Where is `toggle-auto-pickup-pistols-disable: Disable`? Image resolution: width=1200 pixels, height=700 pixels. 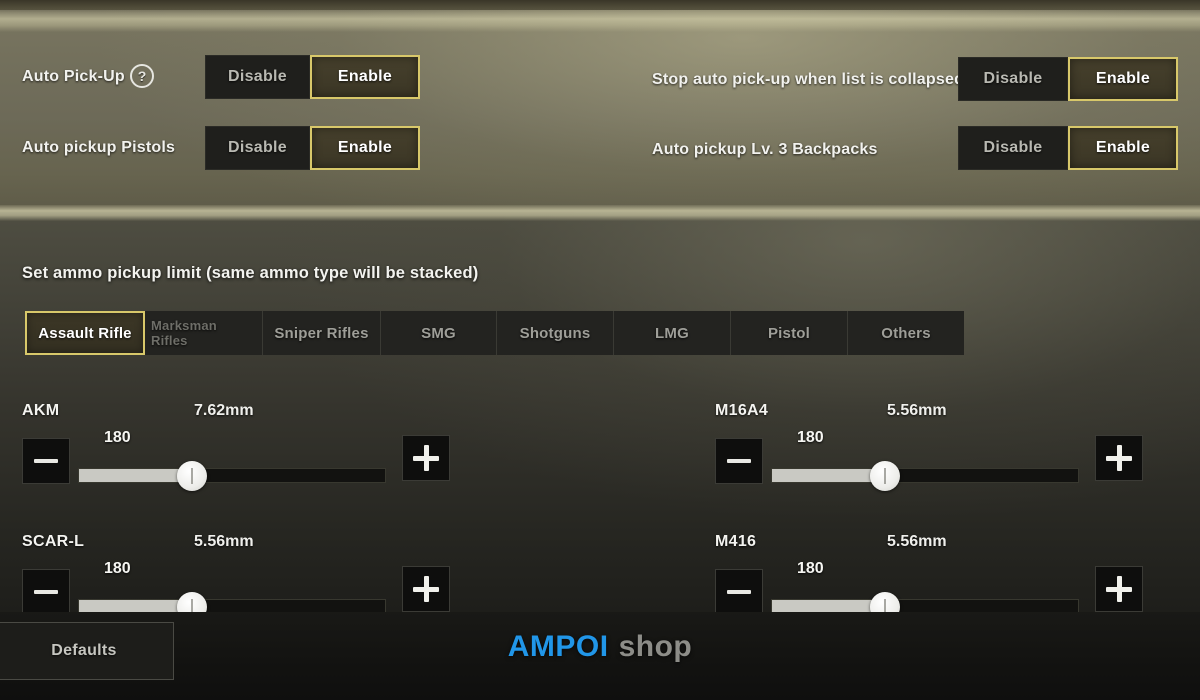
toggle-auto-pickup-pistols-disable: Disable is located at coordinates (257, 148).